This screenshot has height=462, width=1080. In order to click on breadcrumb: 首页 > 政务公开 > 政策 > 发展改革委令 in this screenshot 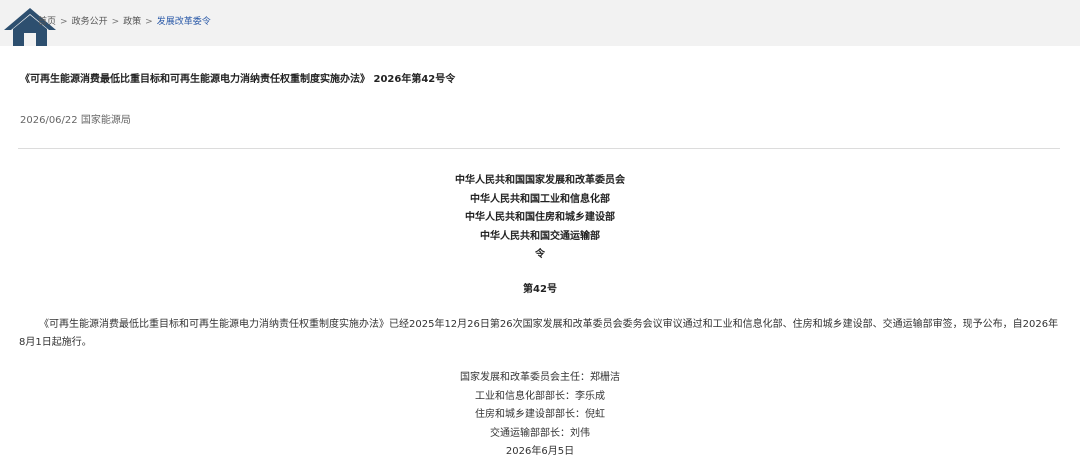, I will do `click(124, 22)`.